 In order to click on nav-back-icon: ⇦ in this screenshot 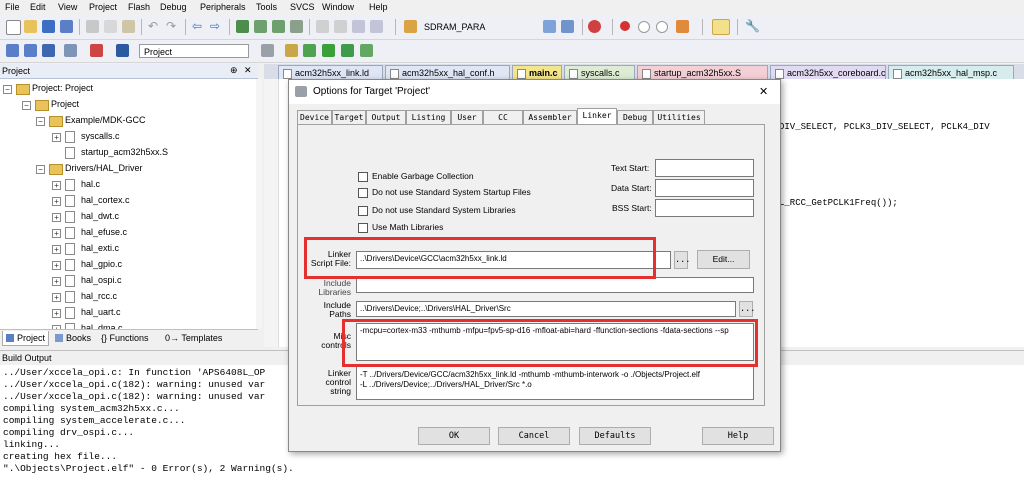, I will do `click(198, 26)`.